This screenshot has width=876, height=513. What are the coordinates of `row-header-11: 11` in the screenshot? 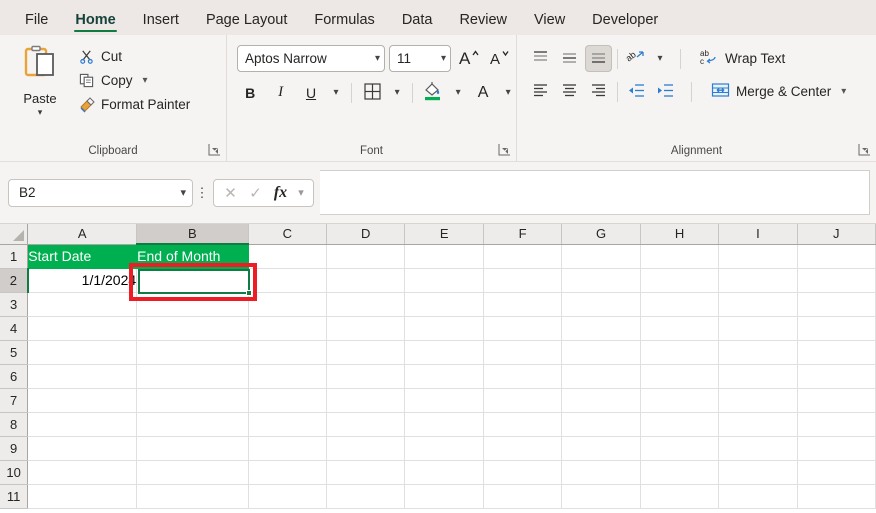 It's located at (14, 496).